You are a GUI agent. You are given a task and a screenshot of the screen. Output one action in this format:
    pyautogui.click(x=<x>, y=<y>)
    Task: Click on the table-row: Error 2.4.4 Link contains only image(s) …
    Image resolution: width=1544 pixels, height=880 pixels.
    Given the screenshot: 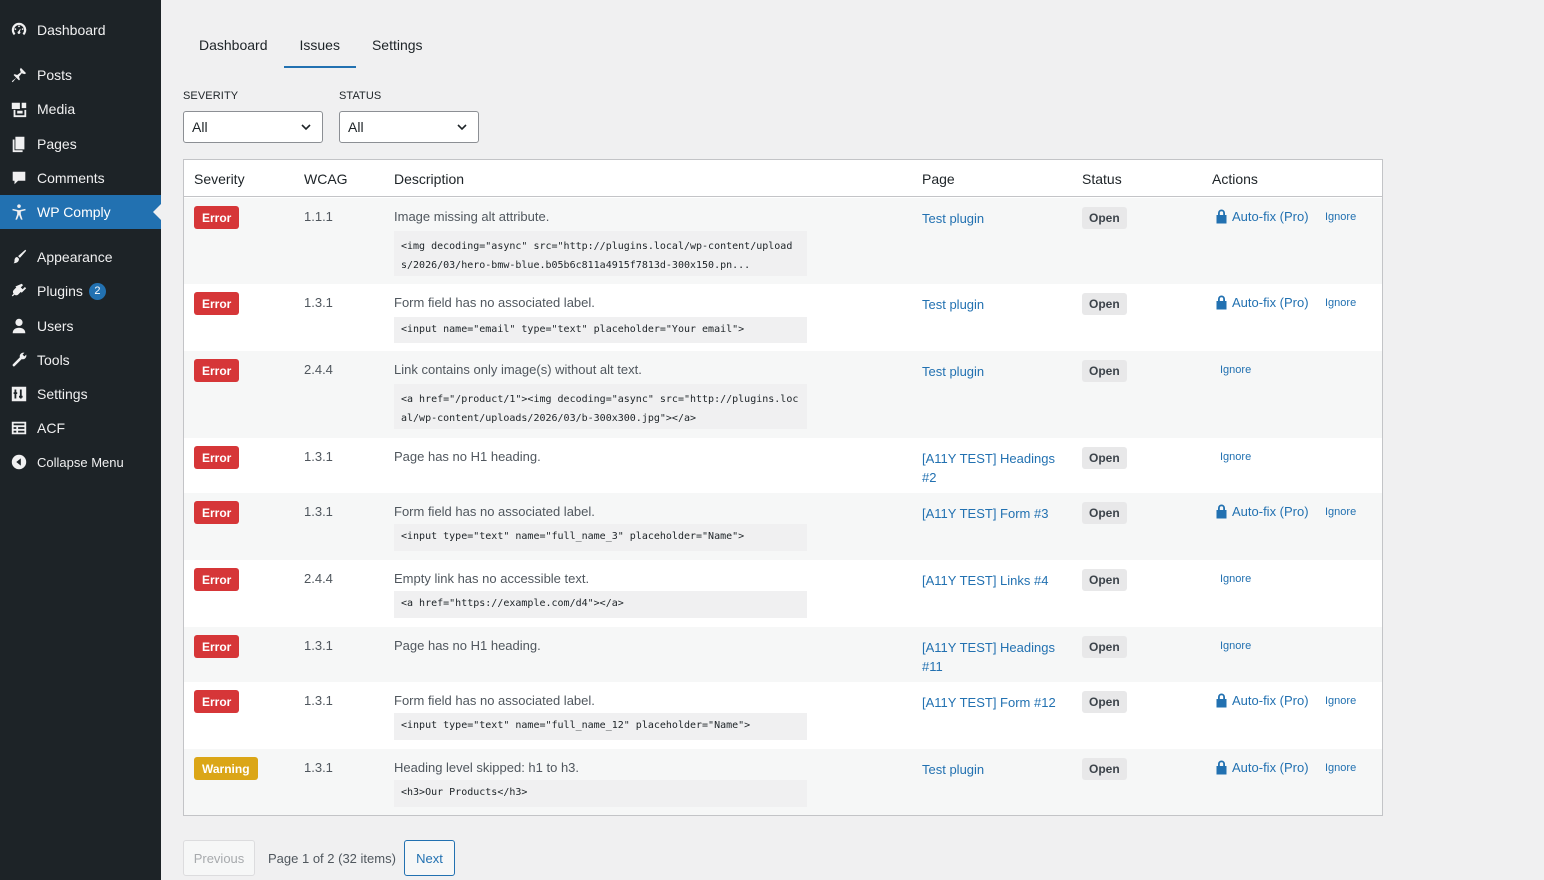 What is the action you would take?
    pyautogui.click(x=783, y=394)
    